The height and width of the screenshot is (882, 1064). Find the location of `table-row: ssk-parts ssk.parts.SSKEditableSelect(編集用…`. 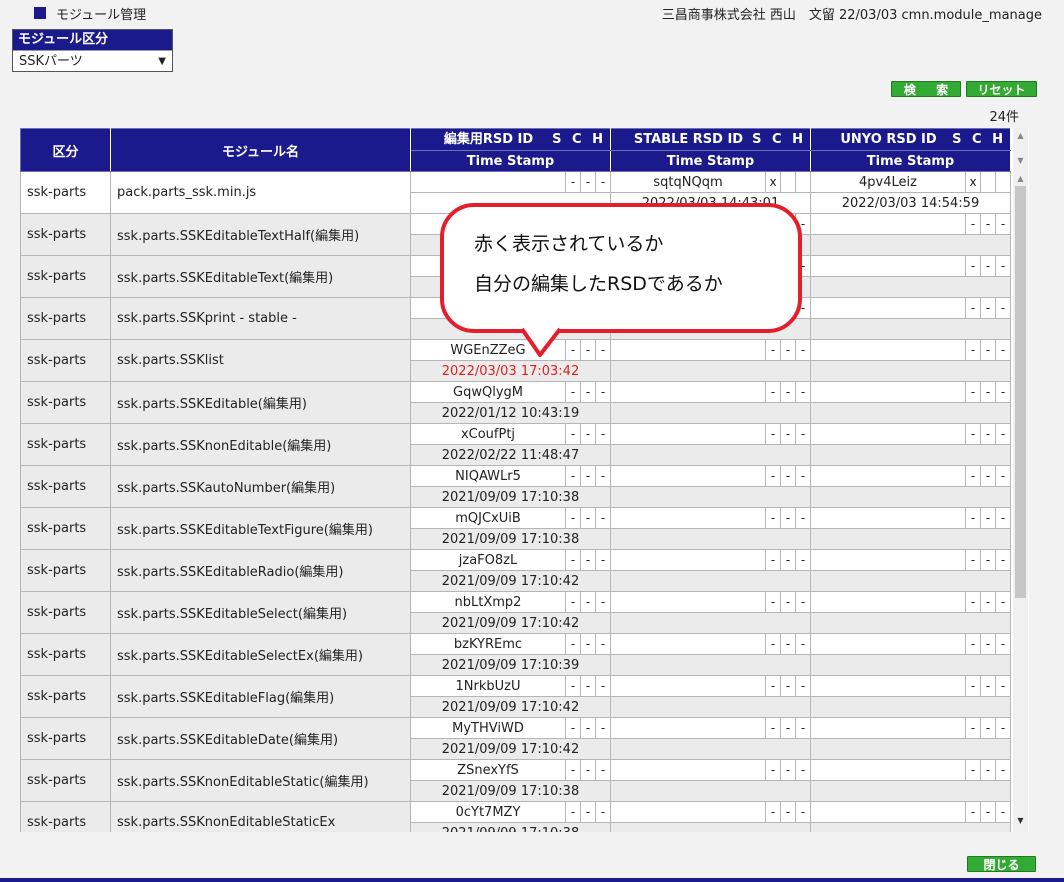

table-row: ssk-parts ssk.parts.SSKEditableSelect(編集用… is located at coordinates (515, 612).